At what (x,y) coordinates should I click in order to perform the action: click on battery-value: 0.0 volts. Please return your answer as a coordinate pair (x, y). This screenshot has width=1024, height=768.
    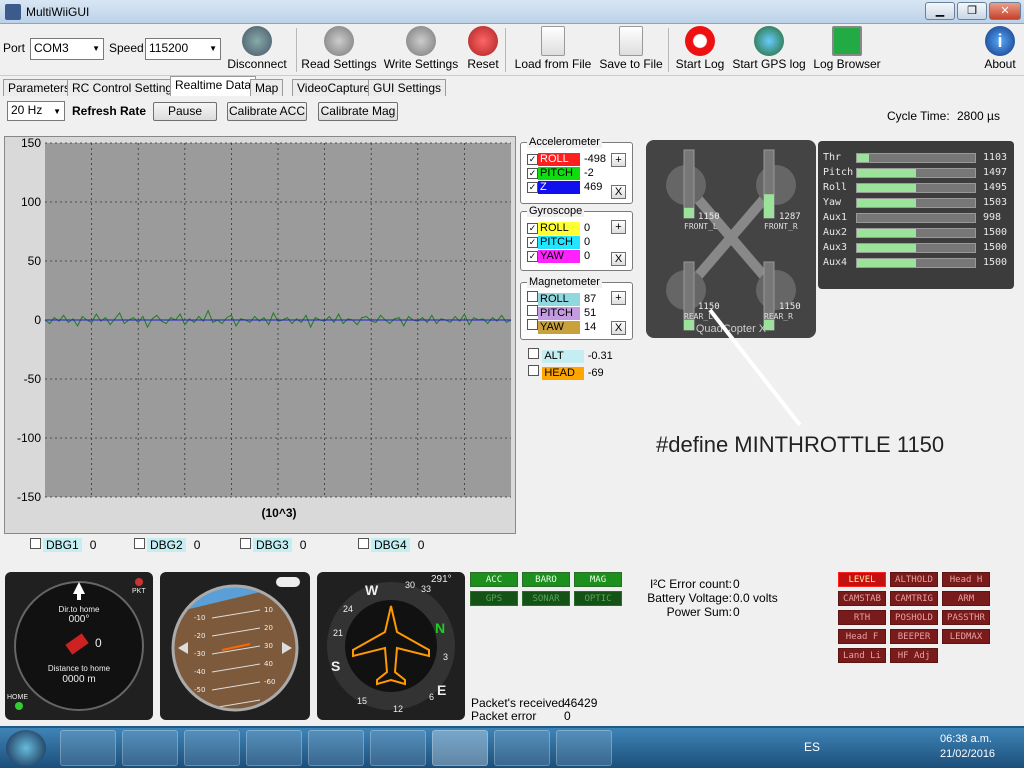
    Looking at the image, I should click on (755, 598).